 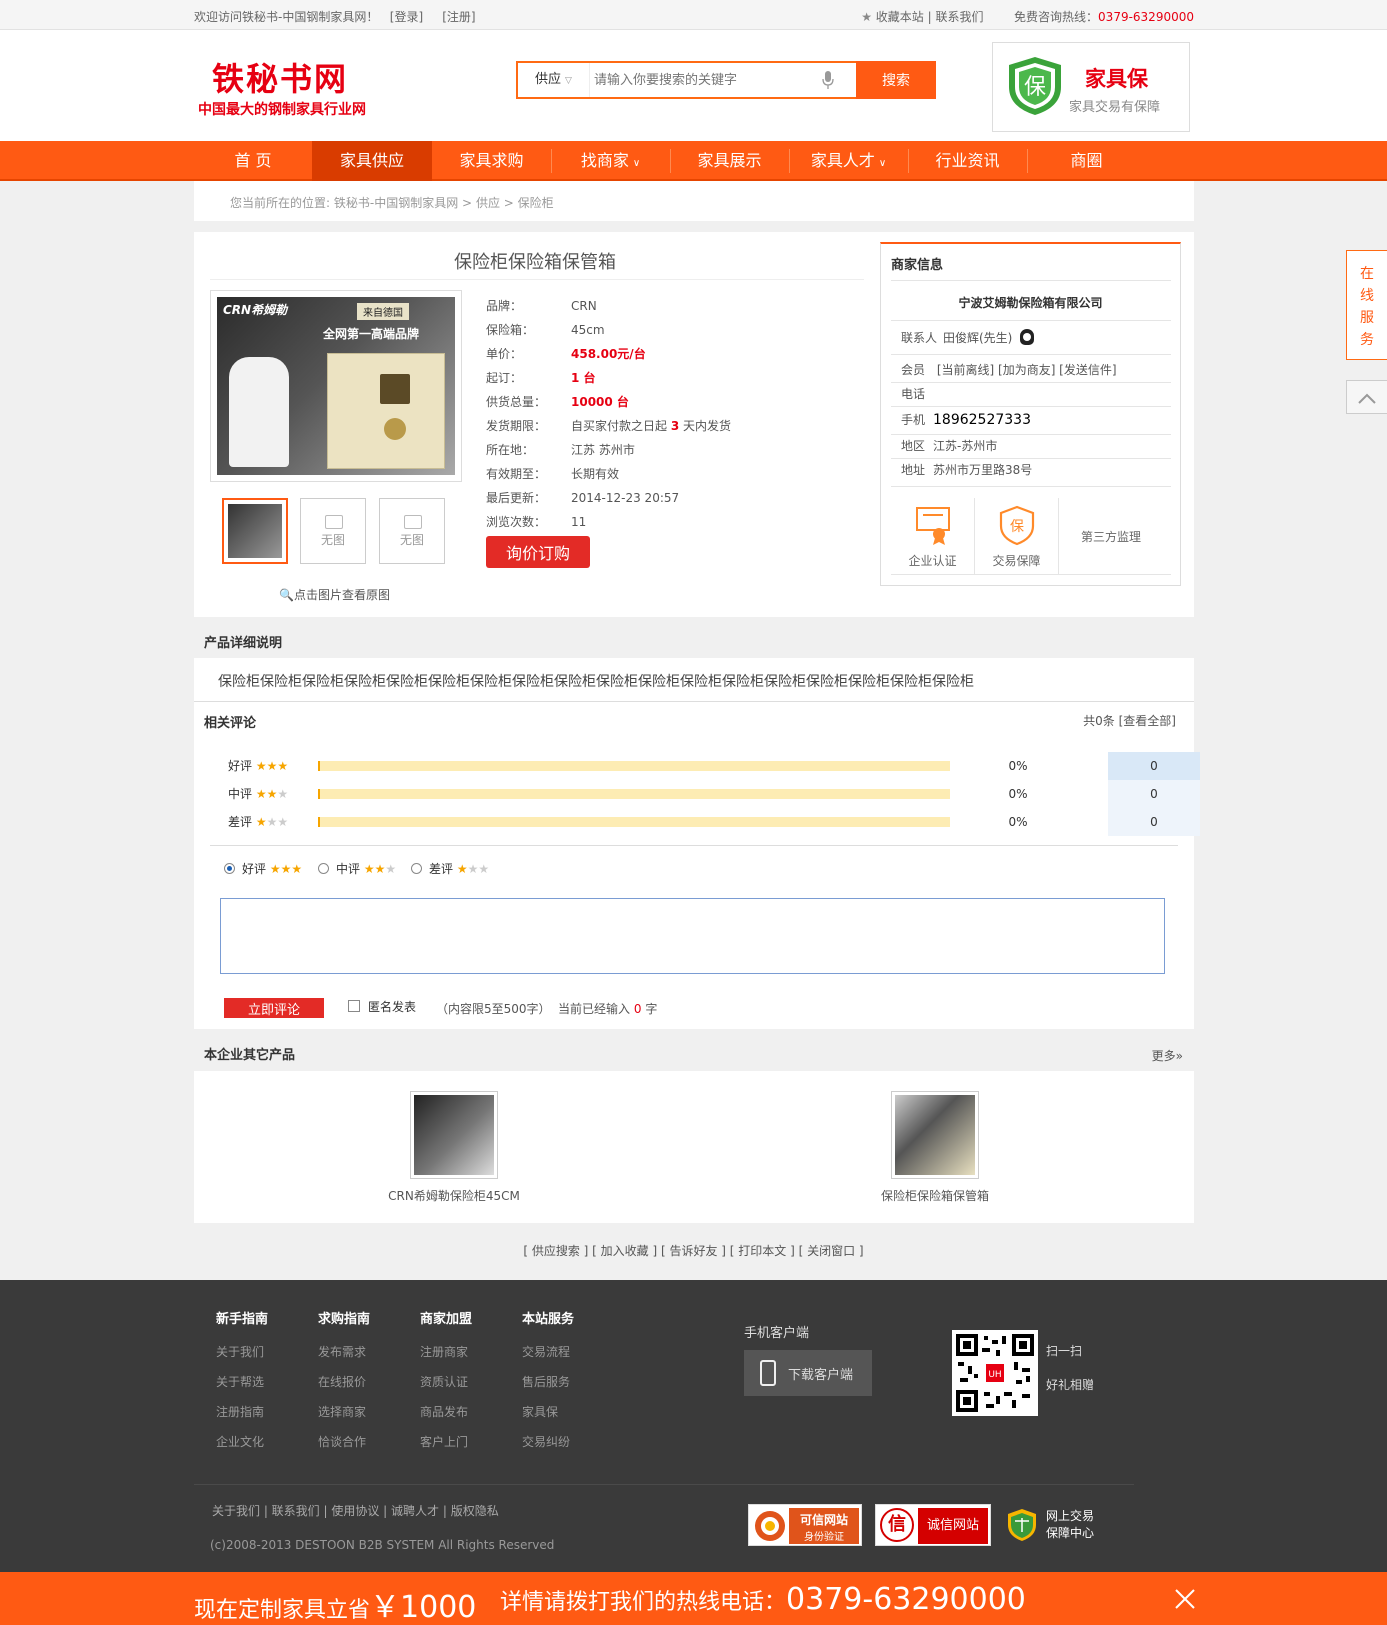 I want to click on hotline-number: 0379-63290000, so click(x=1146, y=17).